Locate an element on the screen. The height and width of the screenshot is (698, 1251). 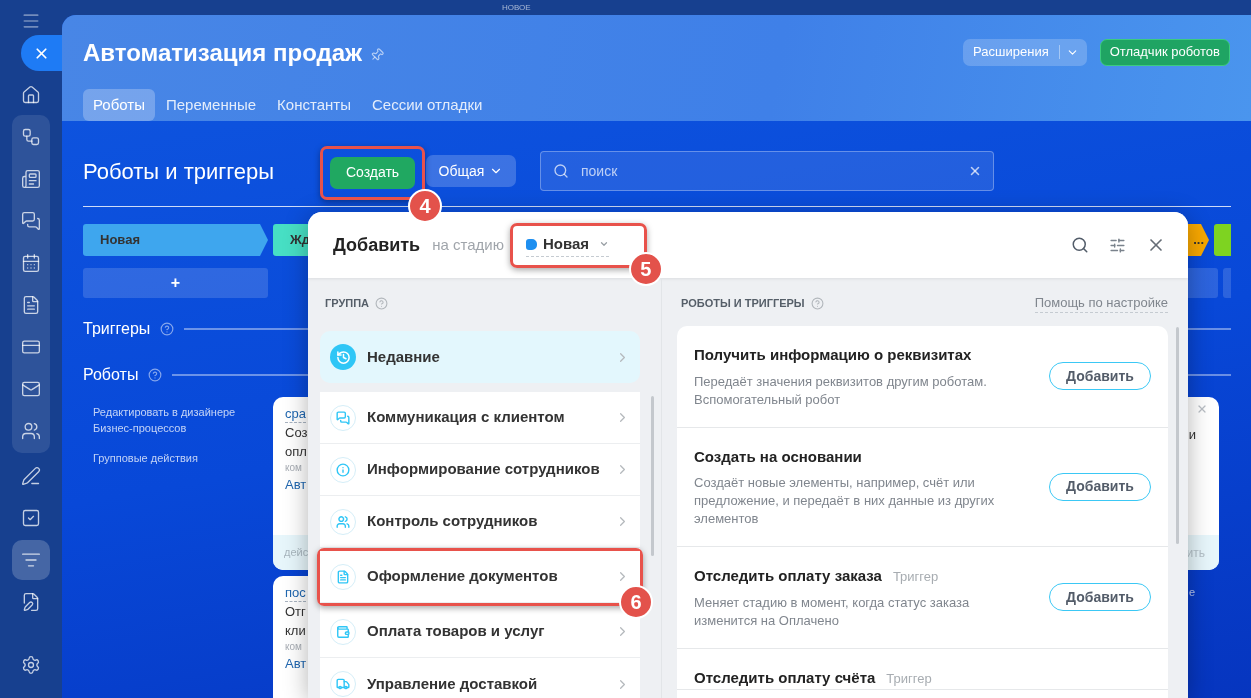
robot-debugger-button: Отладчик роботов is located at coordinates (1164, 52).